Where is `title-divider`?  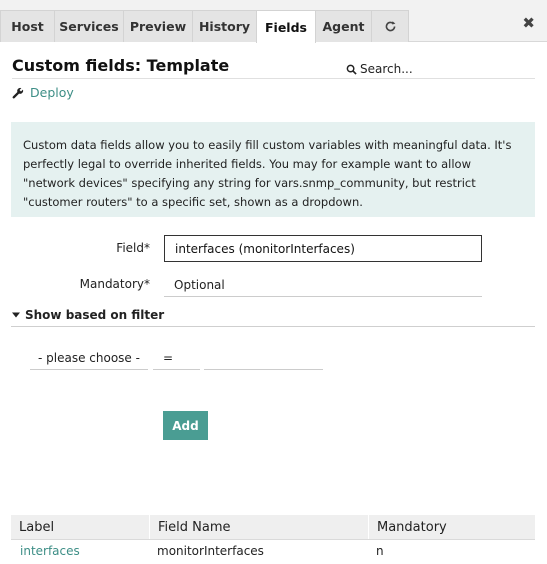
title-divider is located at coordinates (273, 78).